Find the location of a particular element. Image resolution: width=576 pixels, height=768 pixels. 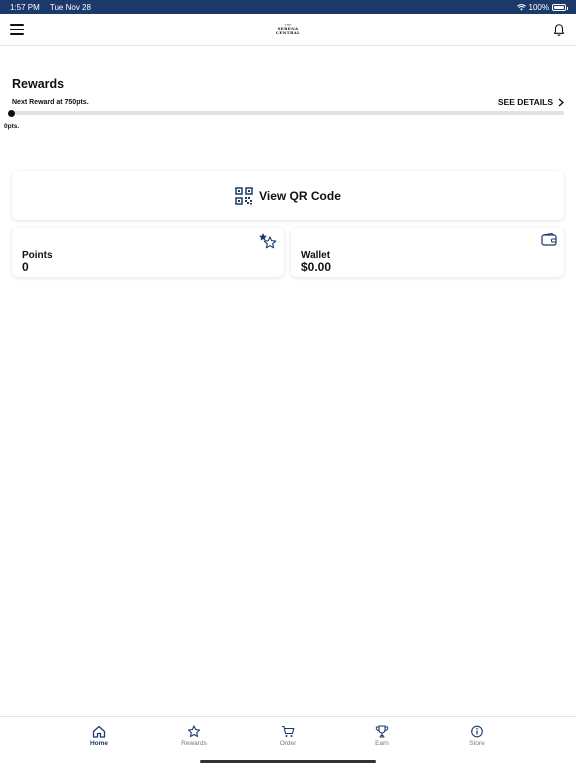

tab-store: Store is located at coordinates (477, 736).